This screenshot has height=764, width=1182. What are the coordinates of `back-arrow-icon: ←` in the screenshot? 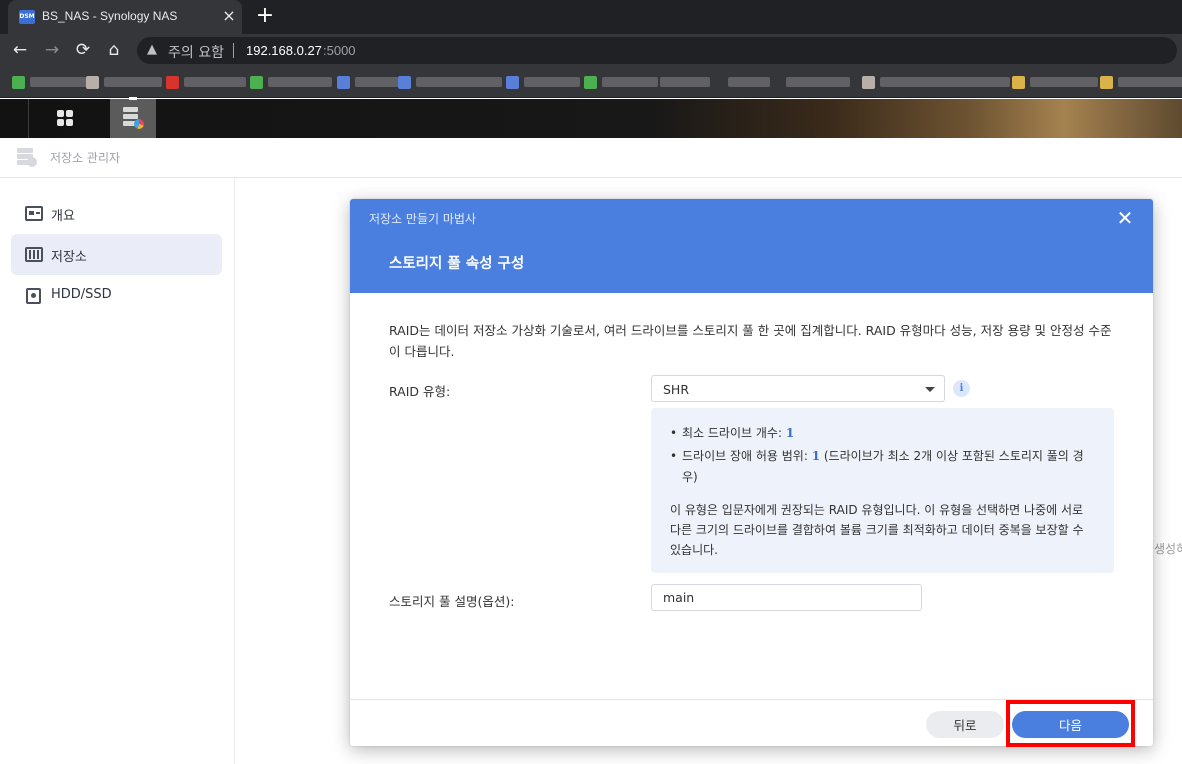 It's located at (20, 50).